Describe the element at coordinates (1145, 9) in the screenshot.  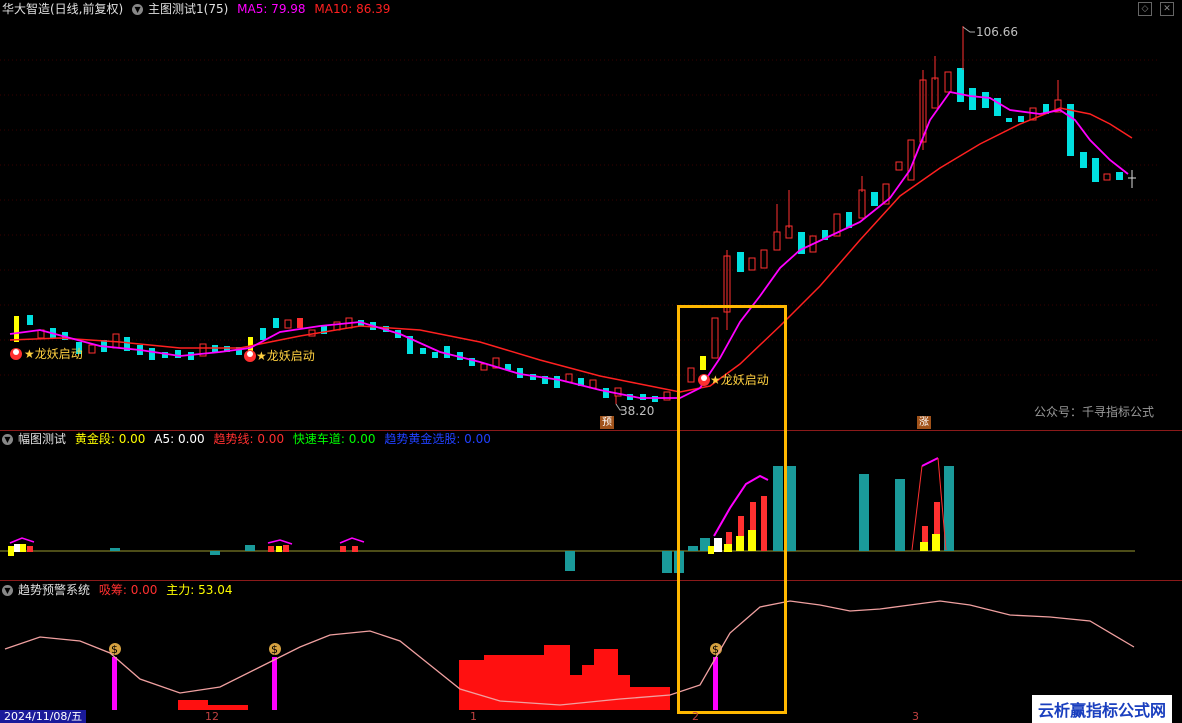
I see `diamond-icon: ◇` at that location.